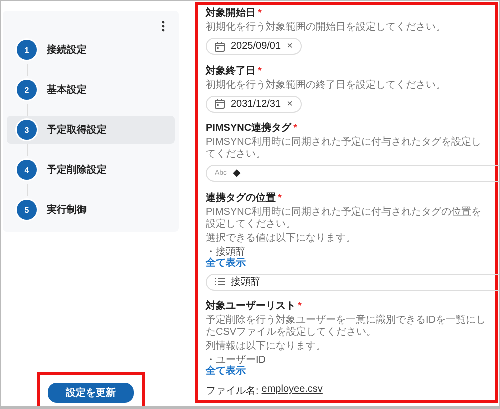 The height and width of the screenshot is (409, 500). Describe the element at coordinates (27, 170) in the screenshot. I see `step-number: 4` at that location.